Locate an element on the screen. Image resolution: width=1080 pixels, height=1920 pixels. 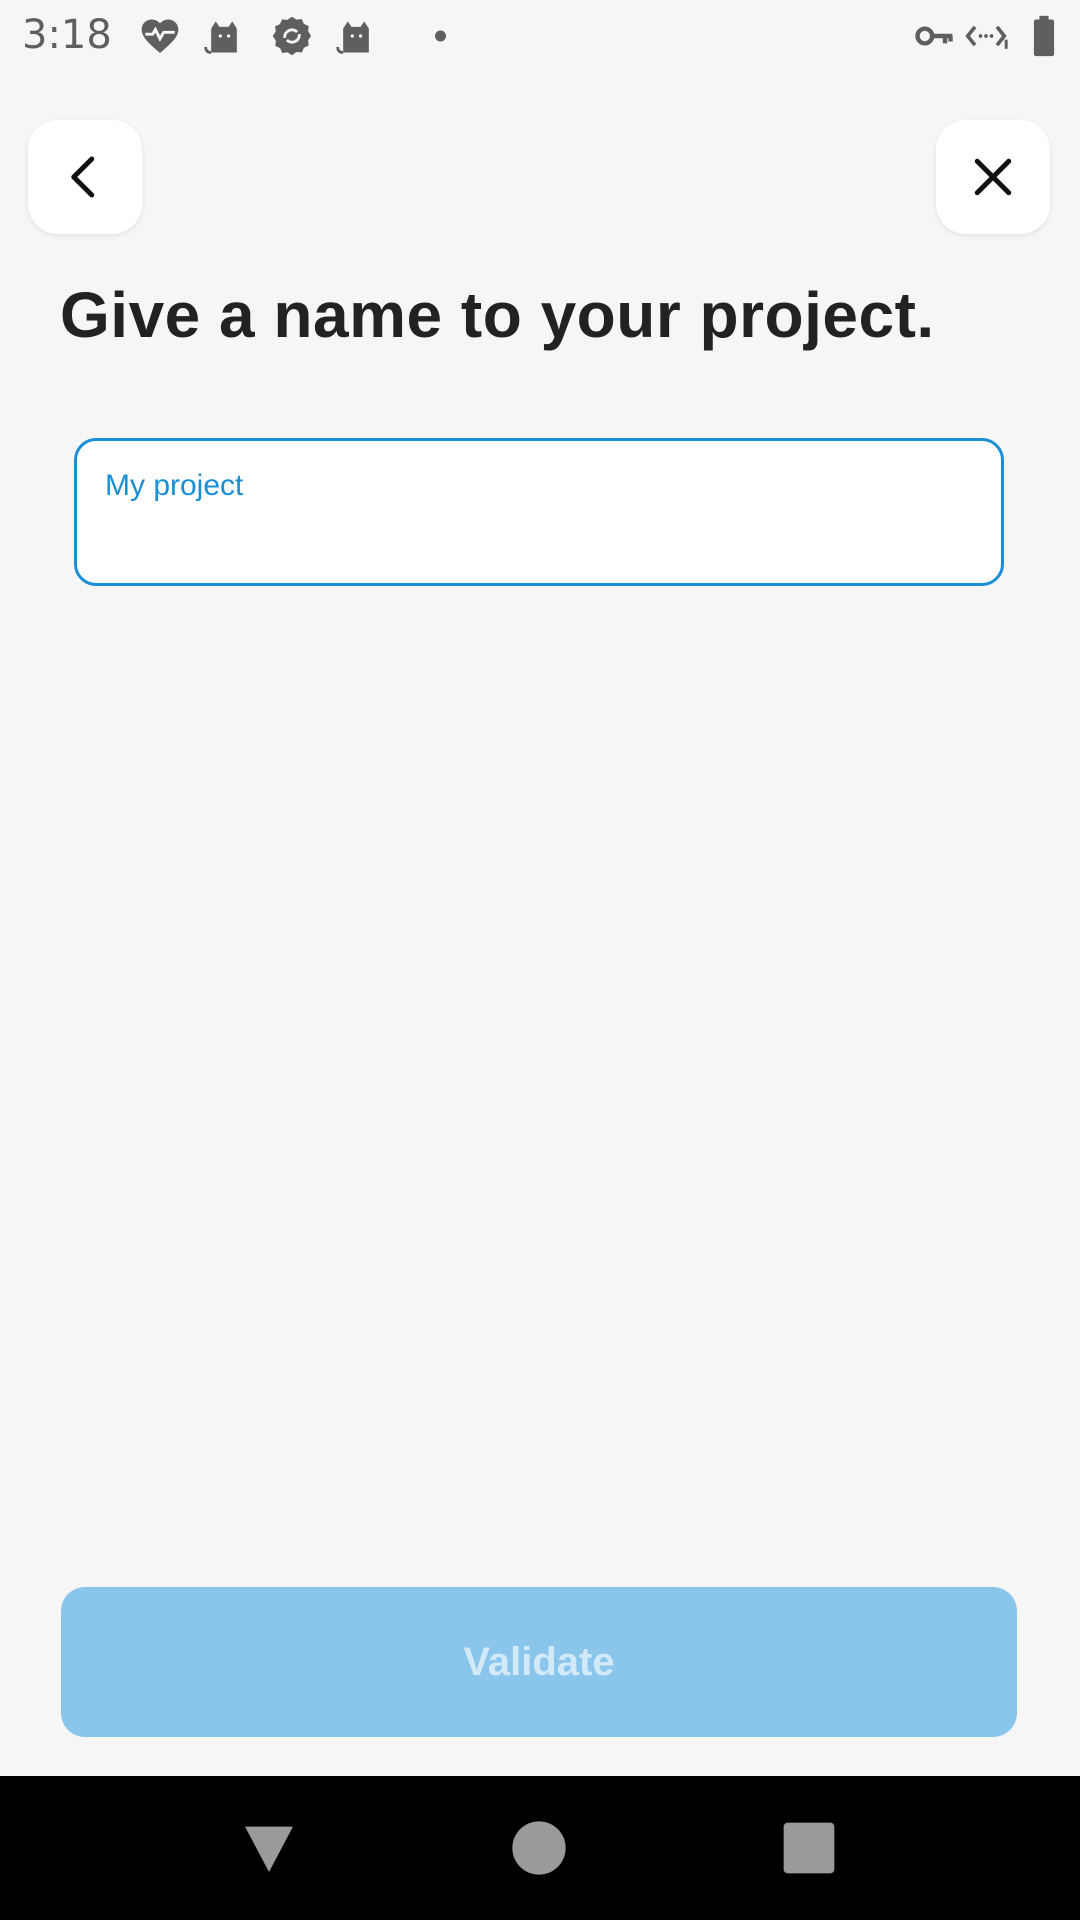
sync-badge-icon is located at coordinates (292, 36).